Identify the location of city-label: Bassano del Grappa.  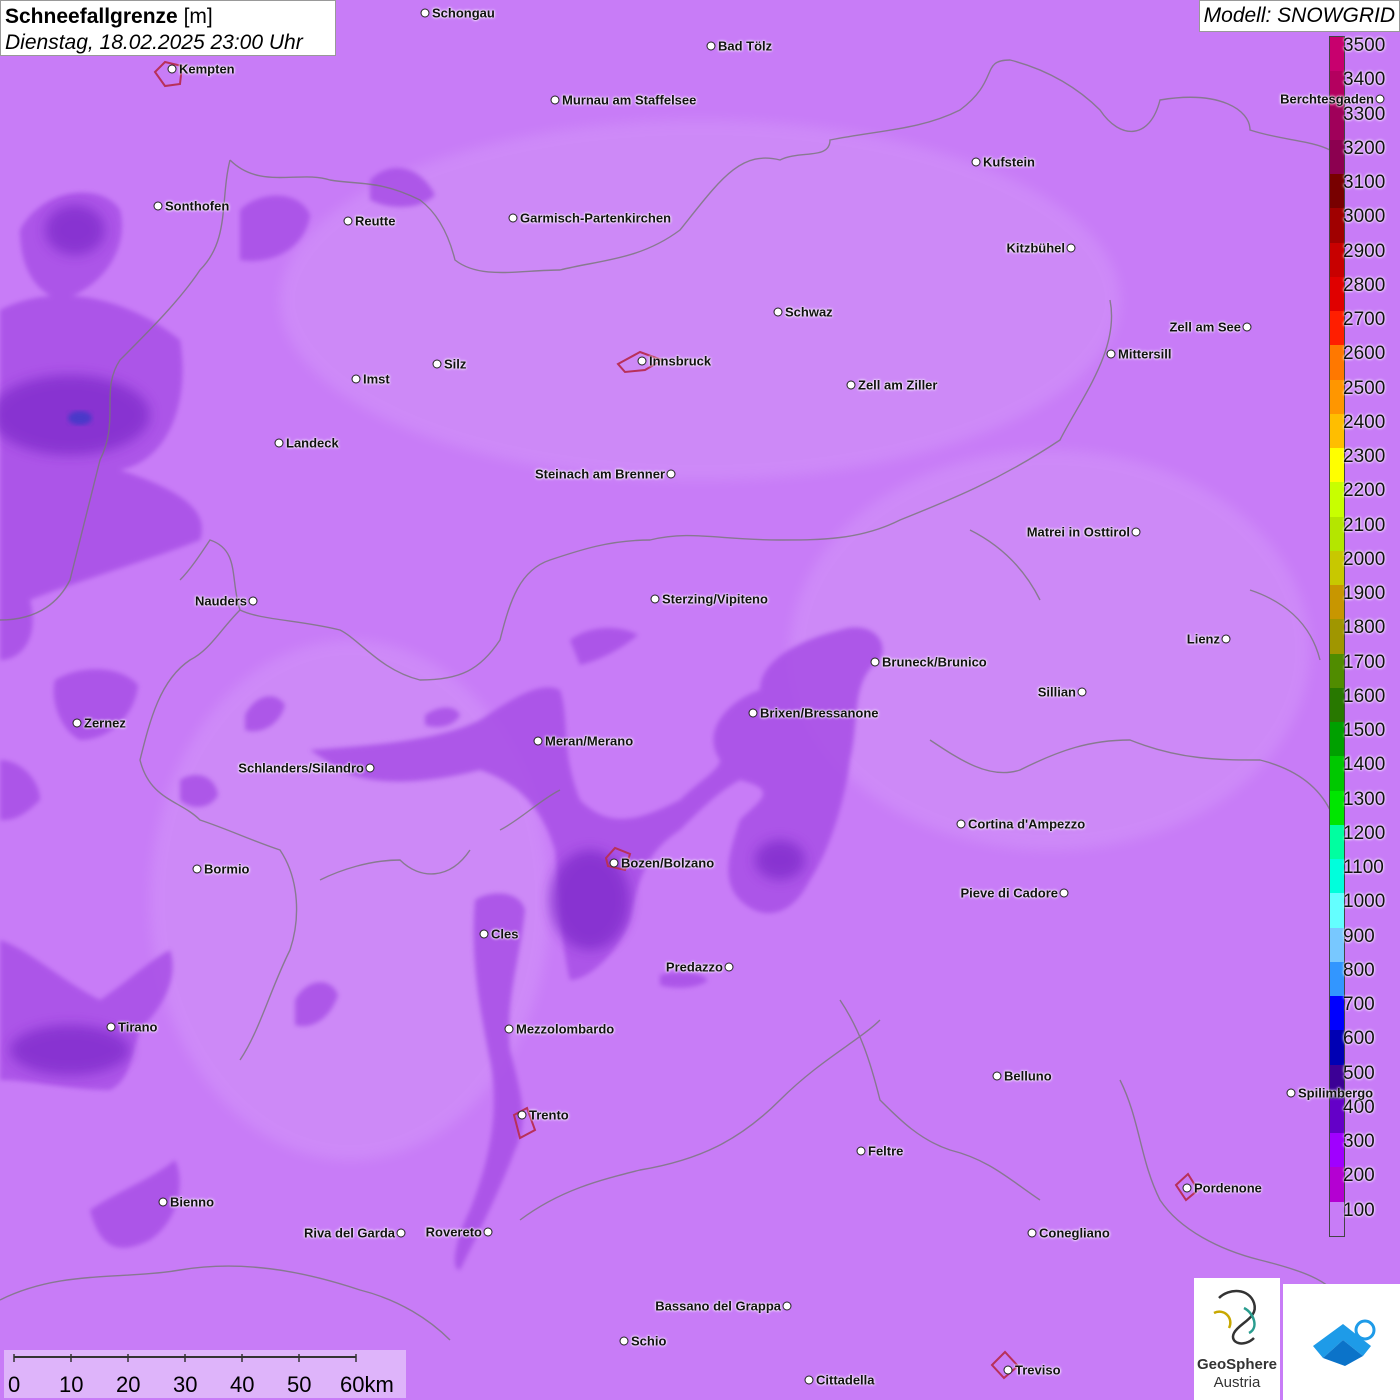
(718, 1306).